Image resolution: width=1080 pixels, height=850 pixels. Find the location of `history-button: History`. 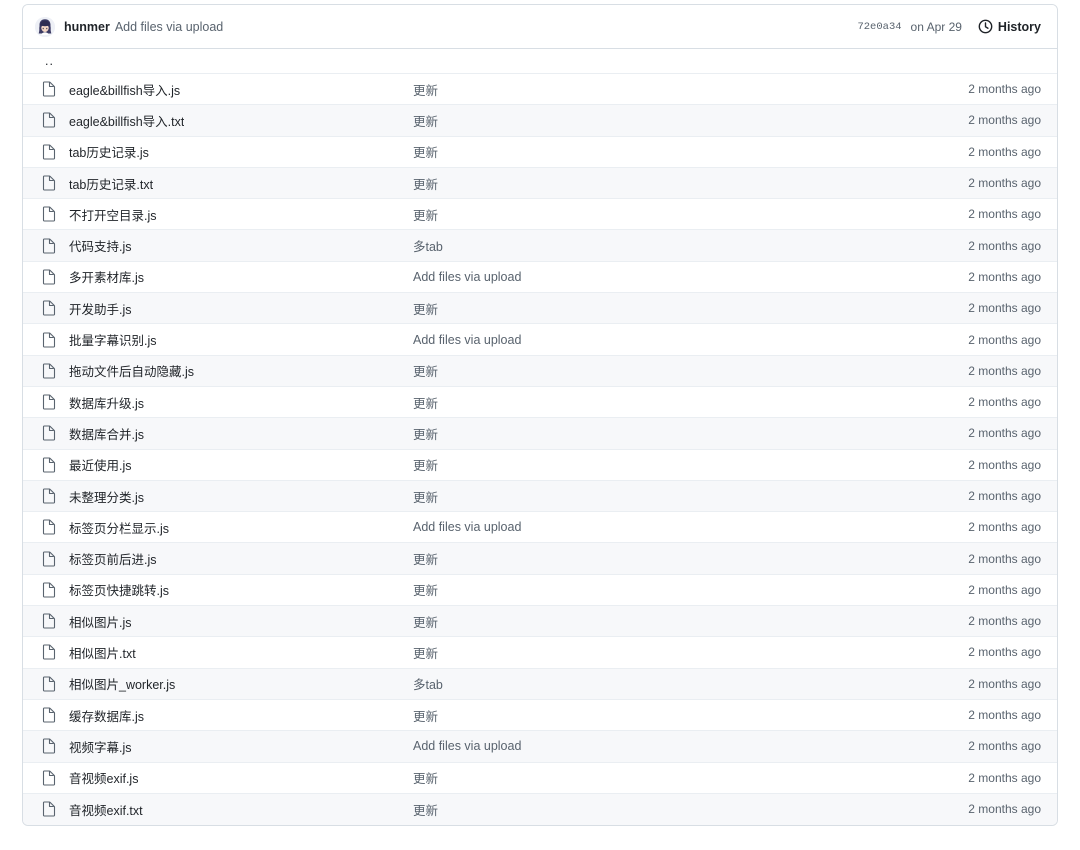

history-button: History is located at coordinates (1009, 26).